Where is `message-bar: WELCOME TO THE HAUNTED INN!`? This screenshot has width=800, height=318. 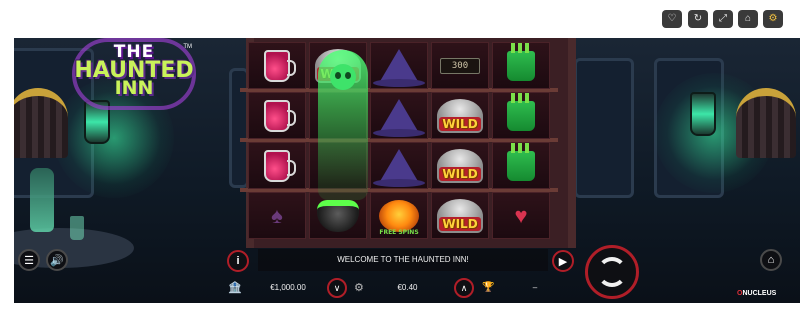
message-bar: WELCOME TO THE HAUNTED INN! is located at coordinates (403, 260).